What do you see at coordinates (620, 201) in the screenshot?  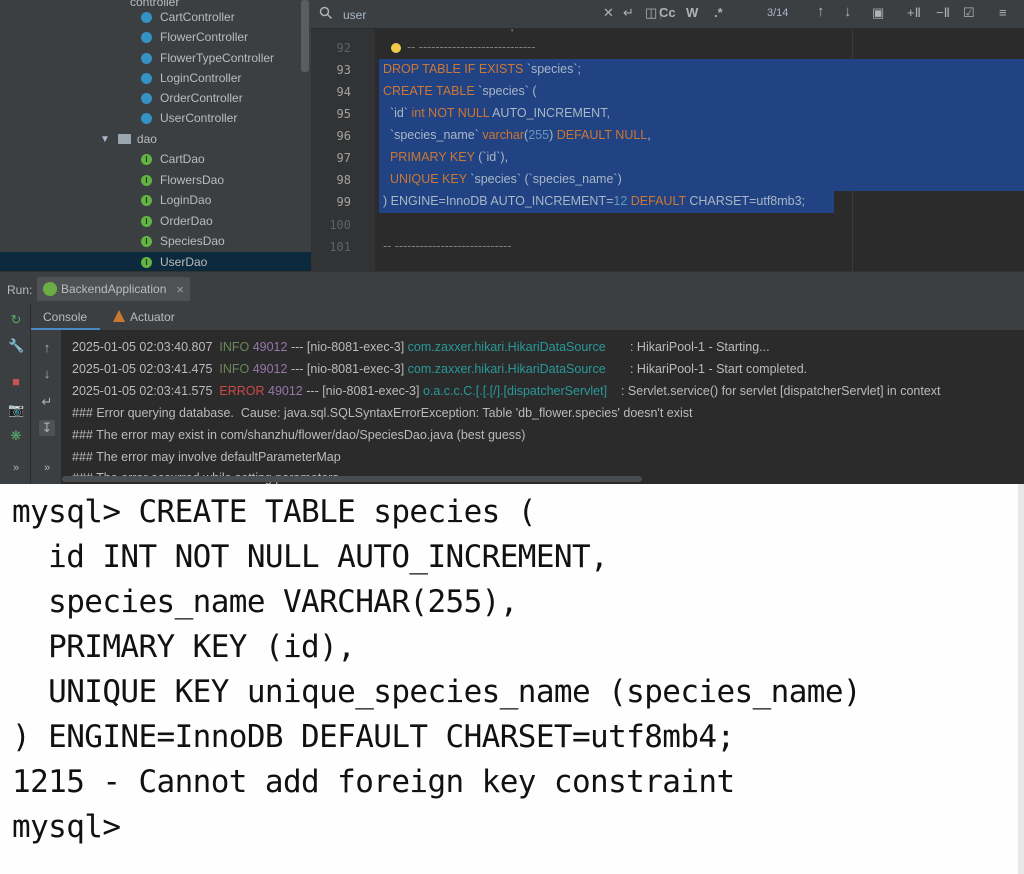 I see `sql-number: 12` at bounding box center [620, 201].